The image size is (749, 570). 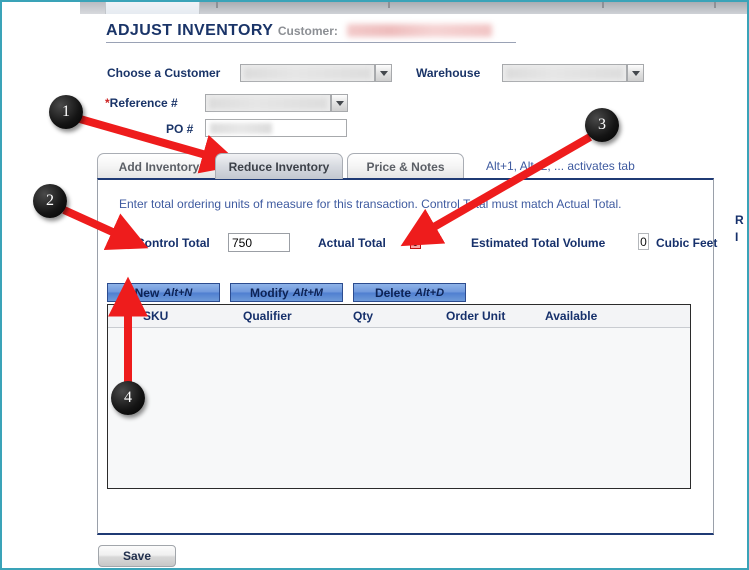 I want to click on grid-column-qty: Qty, so click(x=363, y=316).